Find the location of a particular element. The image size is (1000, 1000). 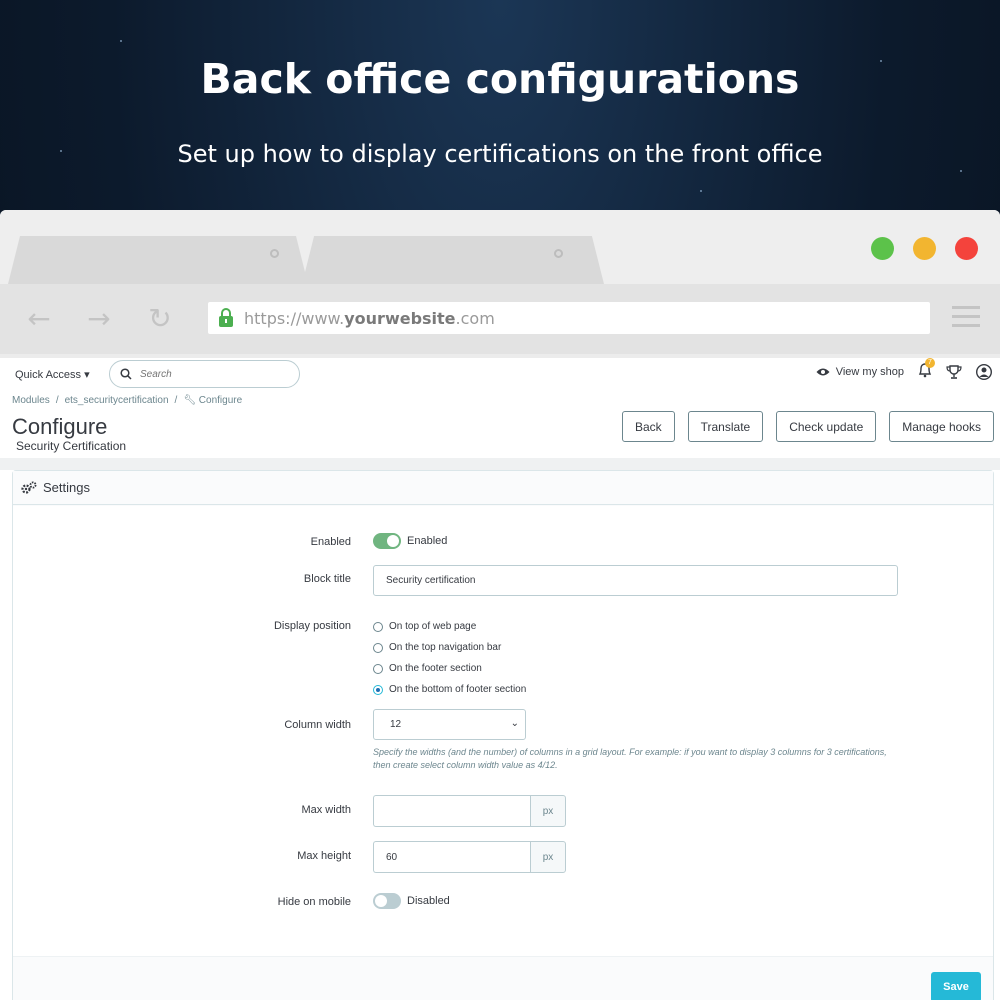

url-text: https://www.yourwebsite.com is located at coordinates (369, 318).